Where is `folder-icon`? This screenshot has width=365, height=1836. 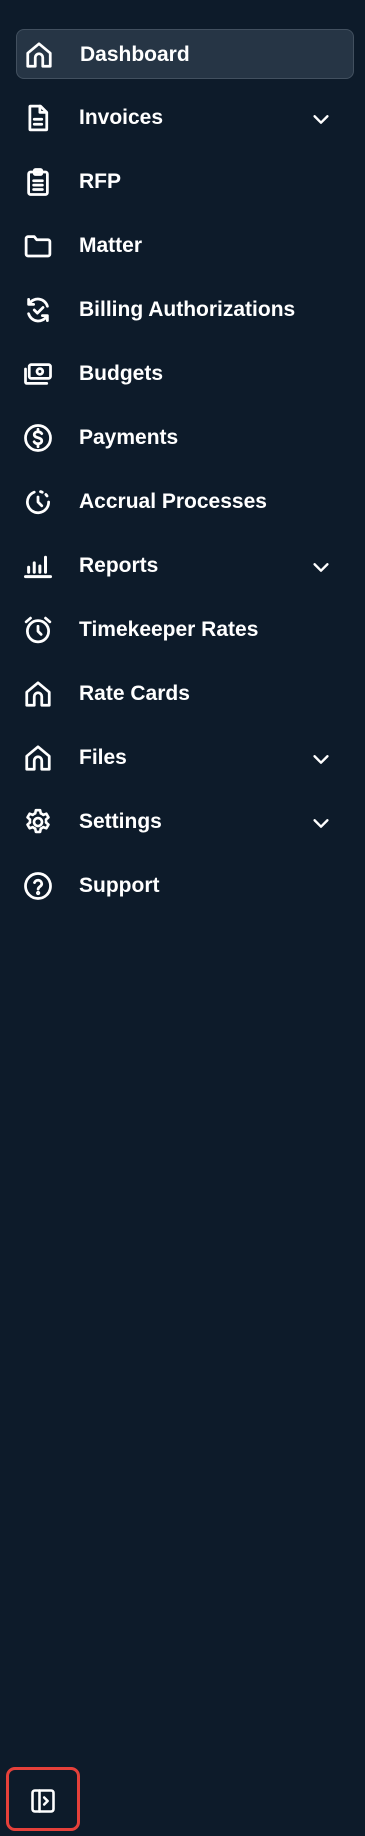 folder-icon is located at coordinates (38, 246).